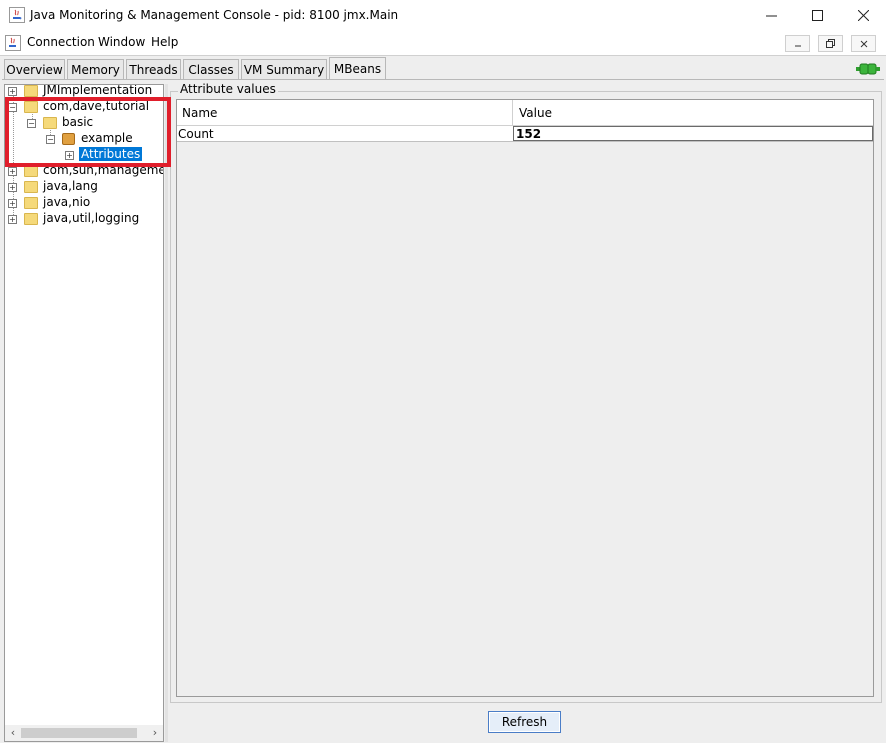 This screenshot has width=886, height=743. Describe the element at coordinates (817, 15) in the screenshot. I see `maximize-button` at that location.